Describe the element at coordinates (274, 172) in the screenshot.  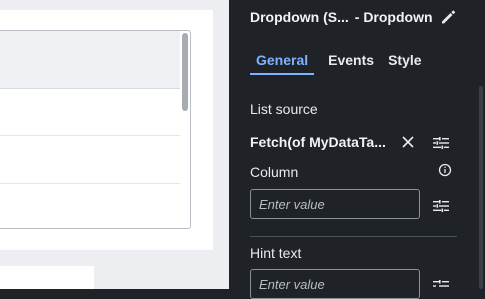
I see `column-label: Column` at that location.